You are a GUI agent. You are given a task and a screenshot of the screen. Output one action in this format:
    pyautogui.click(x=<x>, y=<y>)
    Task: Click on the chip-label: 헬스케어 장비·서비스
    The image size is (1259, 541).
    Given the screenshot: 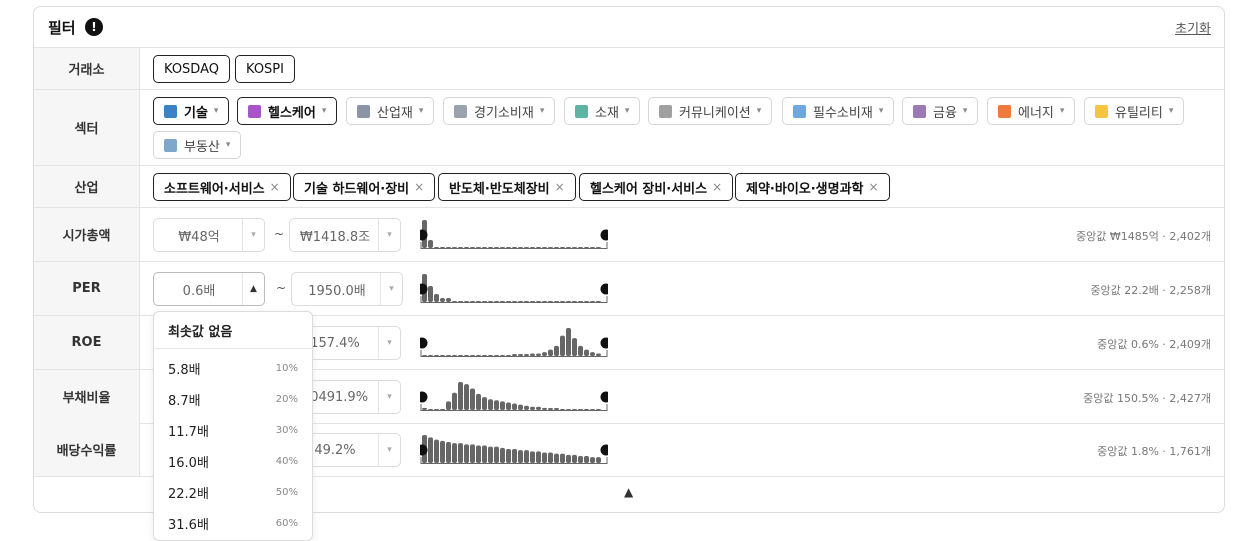 What is the action you would take?
    pyautogui.click(x=649, y=189)
    